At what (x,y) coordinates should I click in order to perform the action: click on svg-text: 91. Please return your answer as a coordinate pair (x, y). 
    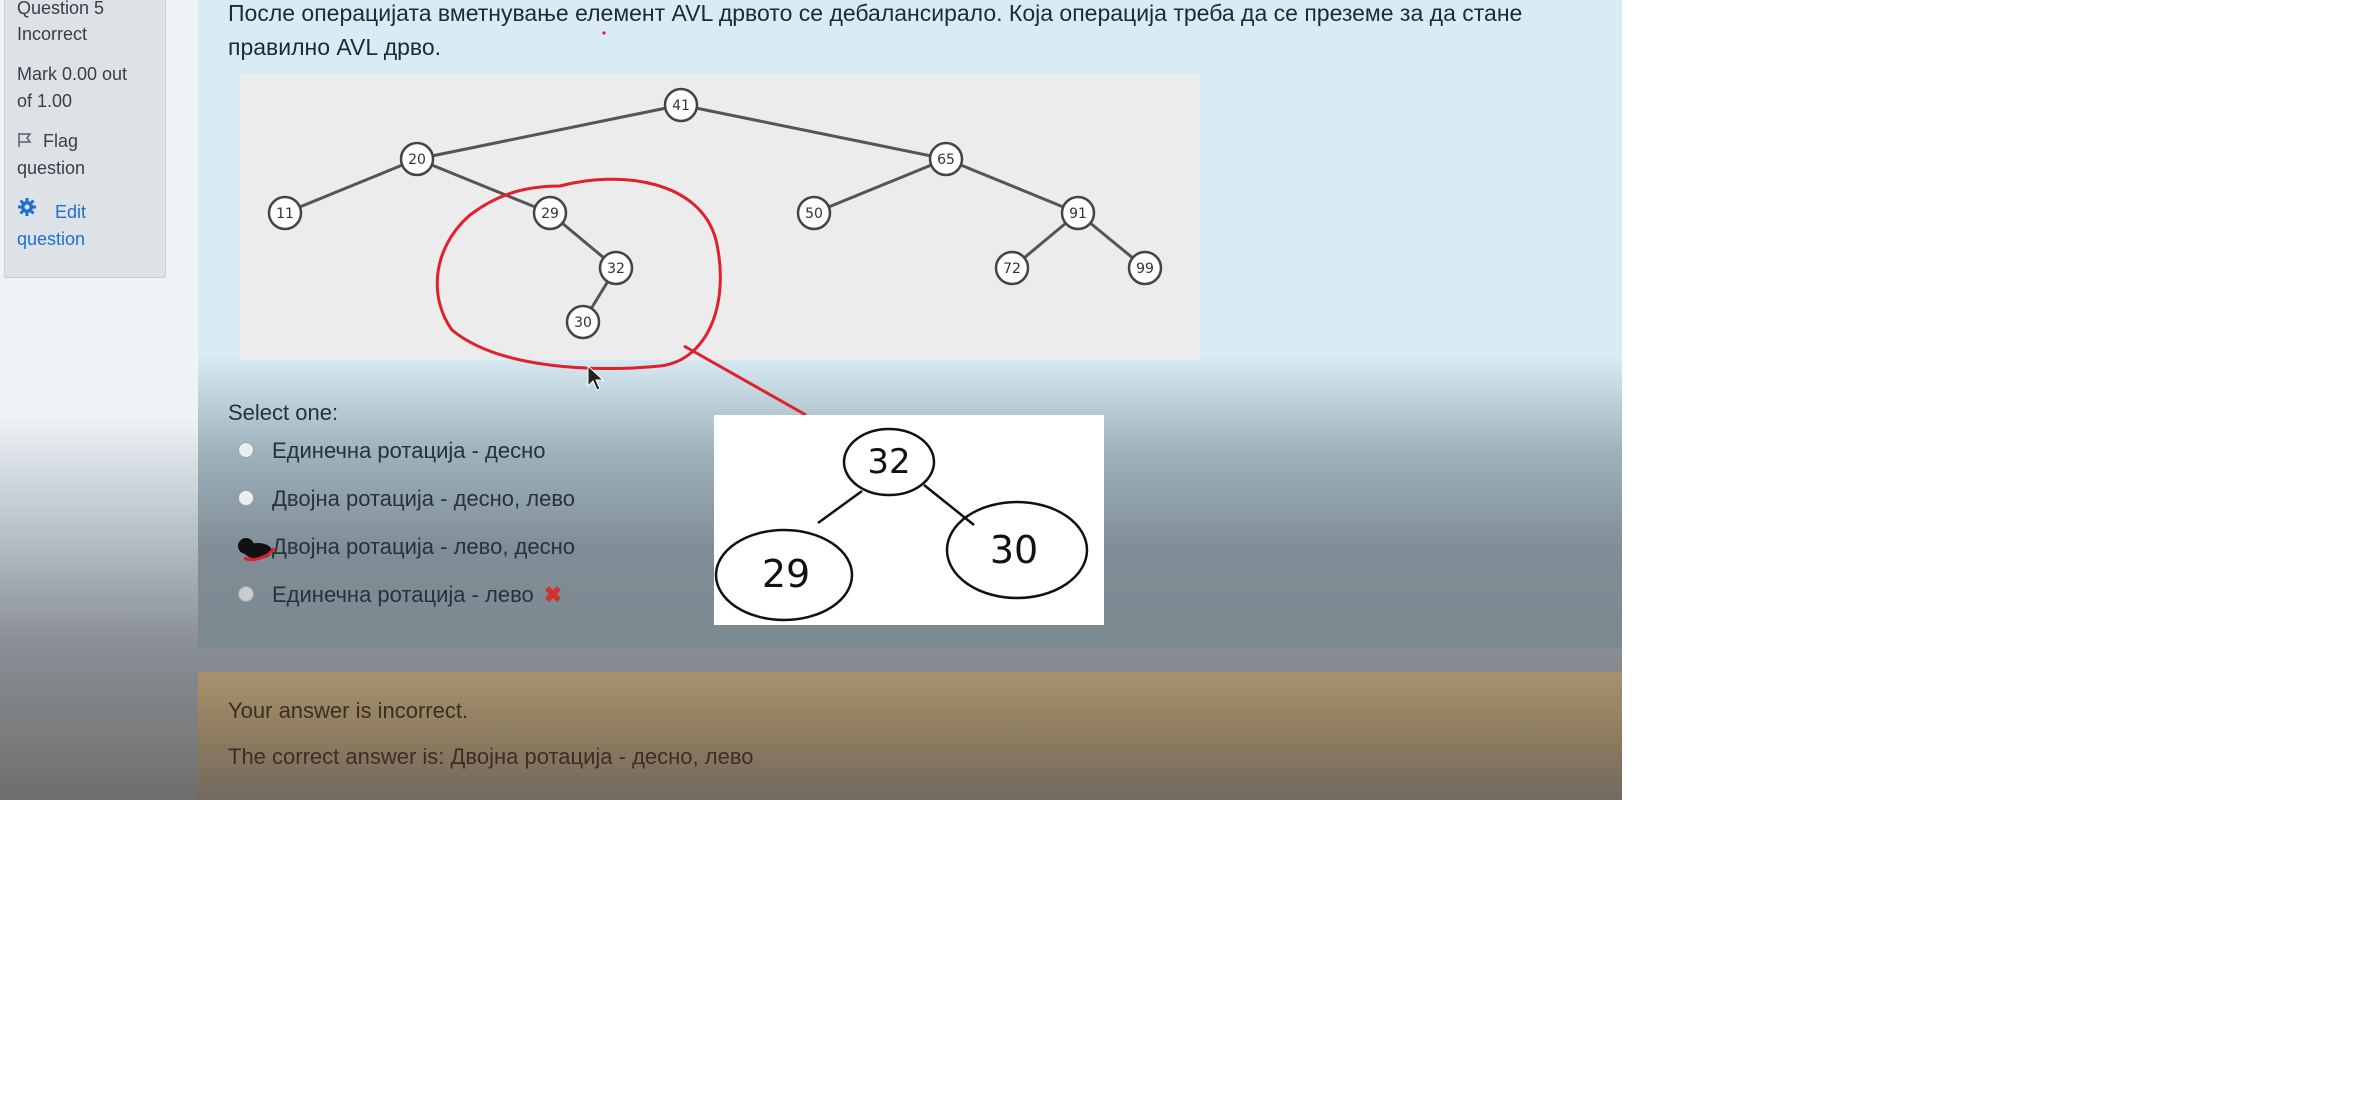
    Looking at the image, I should click on (1078, 214).